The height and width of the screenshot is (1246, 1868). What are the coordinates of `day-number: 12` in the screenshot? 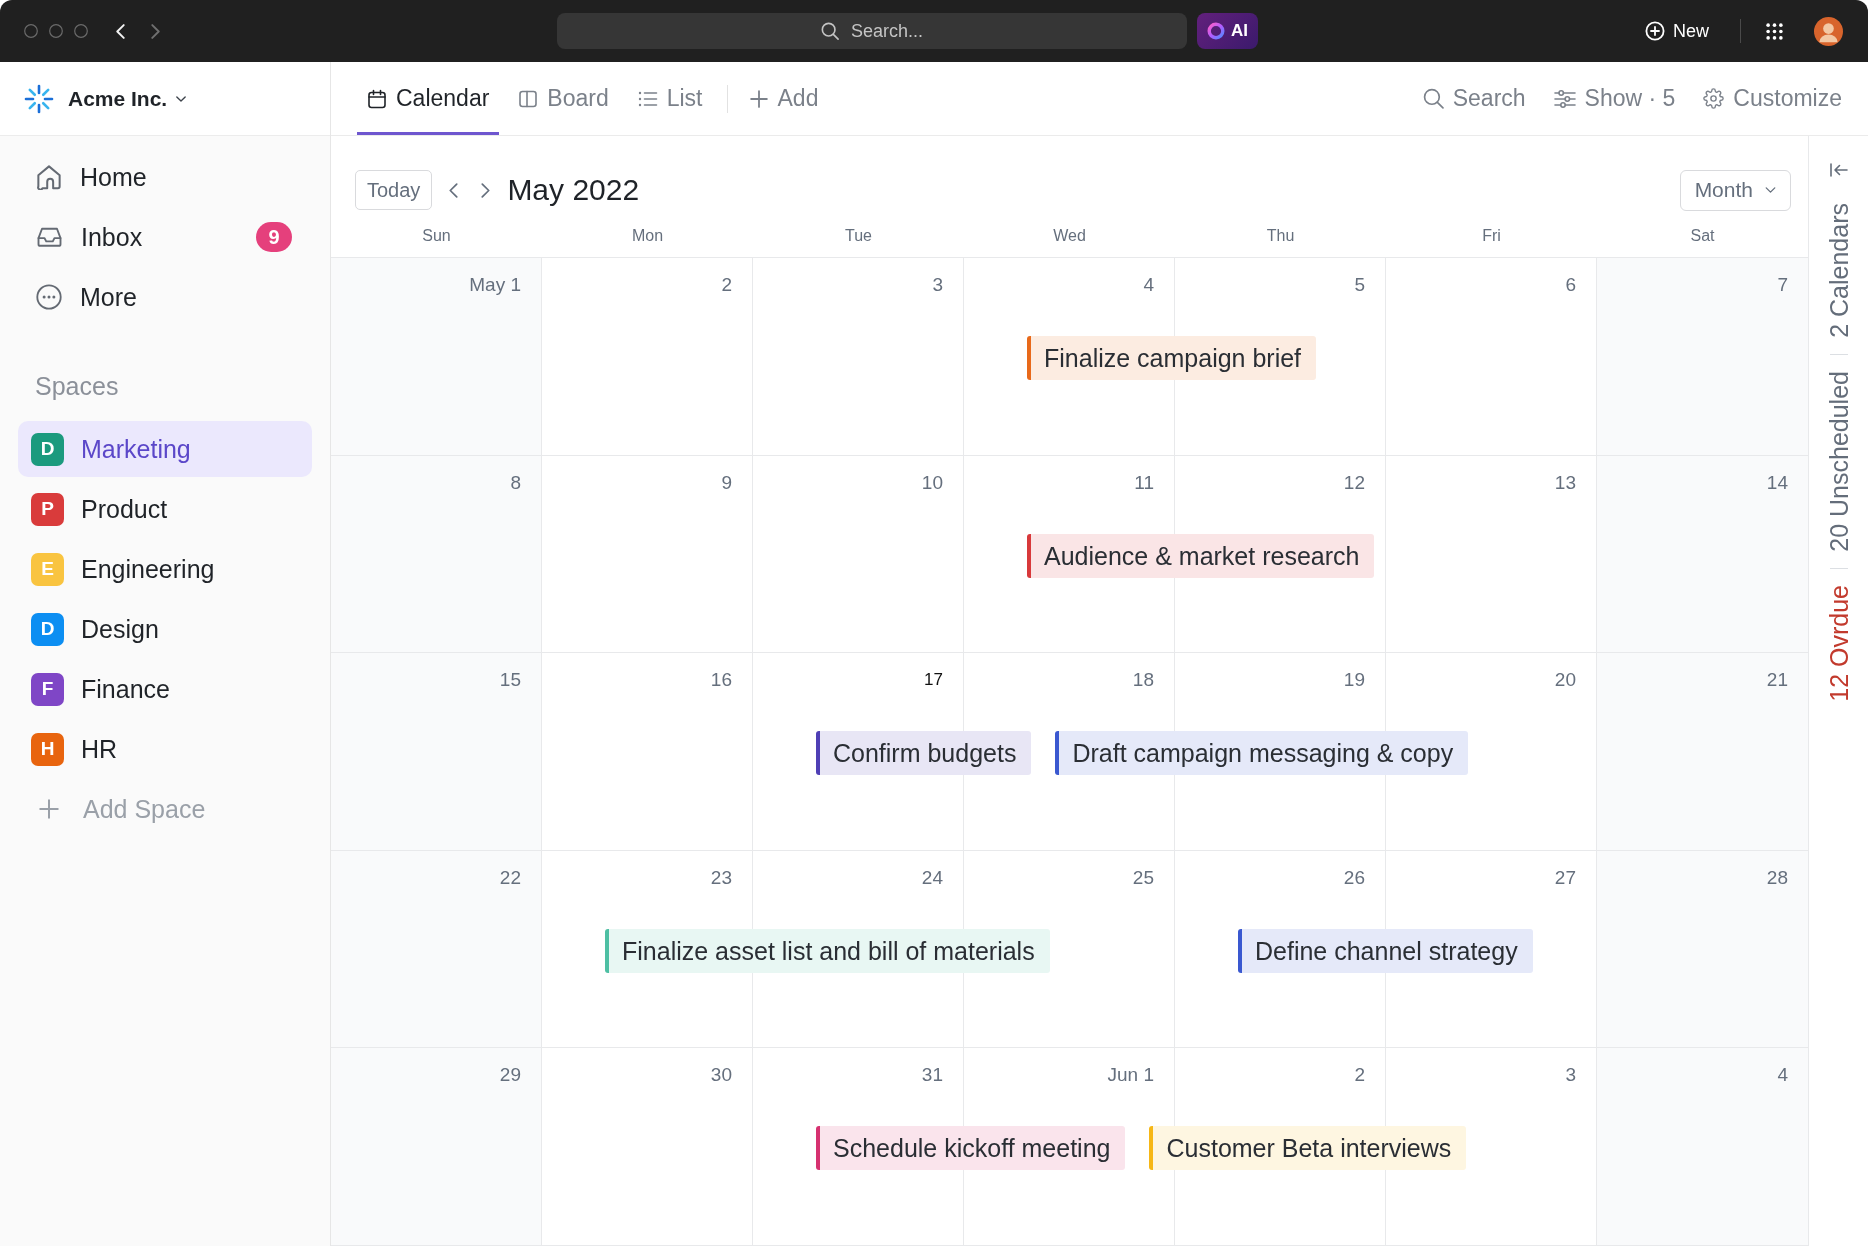 It's located at (1354, 482).